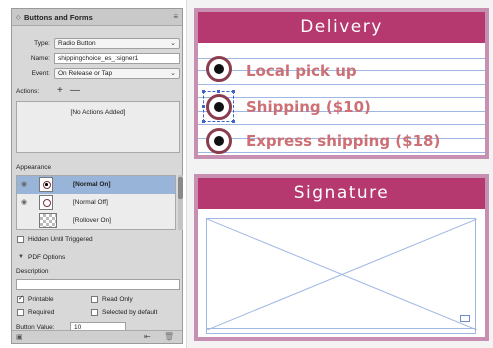 This screenshot has height=348, width=493. What do you see at coordinates (90, 202) in the screenshot?
I see `appearance-name: [Normal Off]` at bounding box center [90, 202].